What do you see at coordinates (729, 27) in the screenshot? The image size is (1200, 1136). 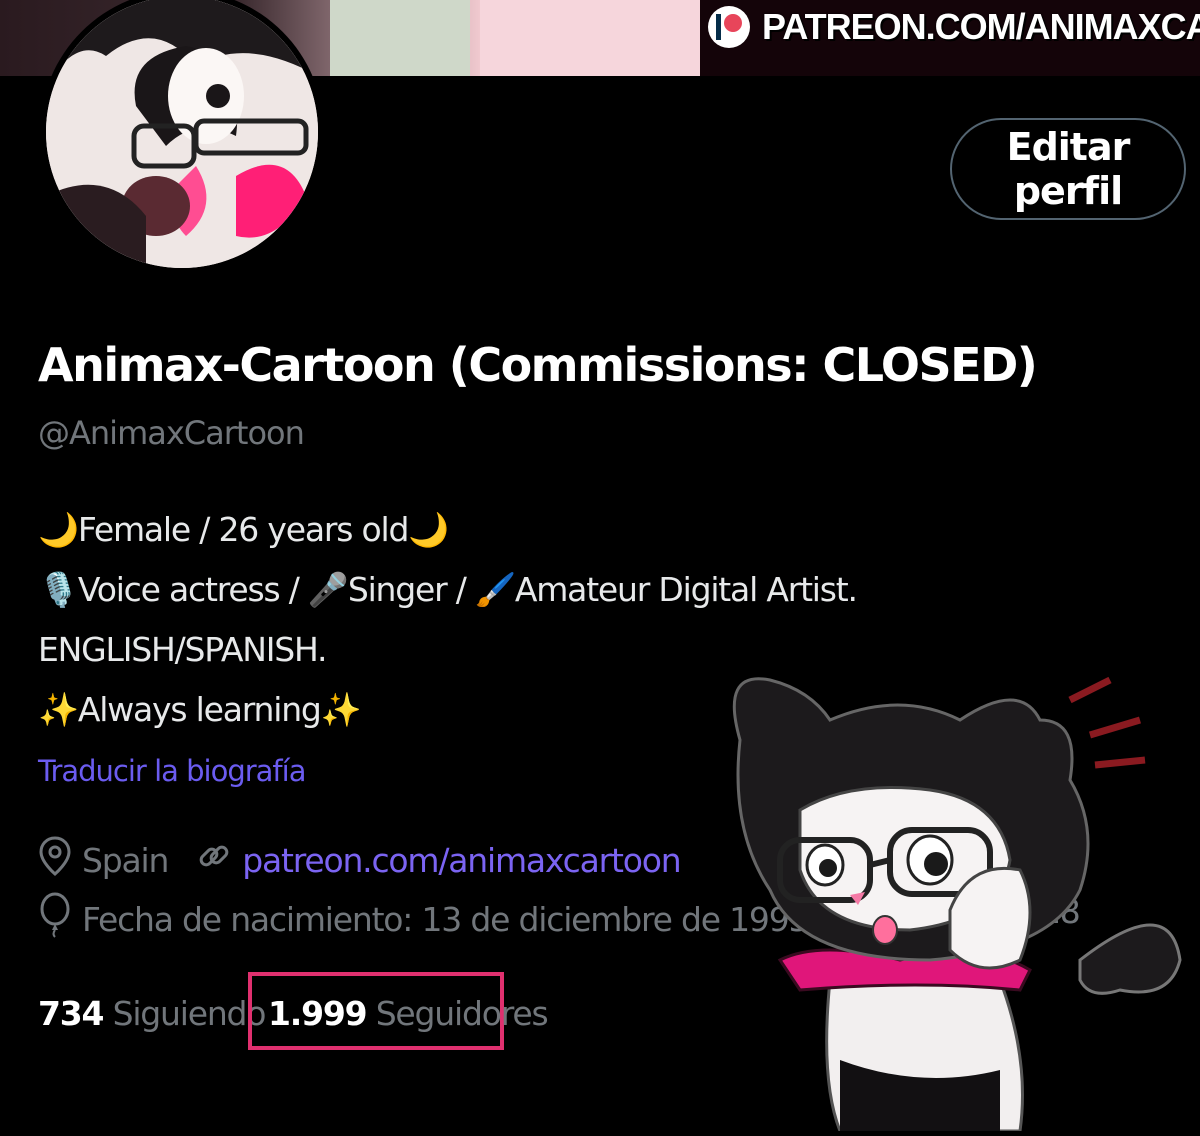 I see `patreon-logo-icon` at bounding box center [729, 27].